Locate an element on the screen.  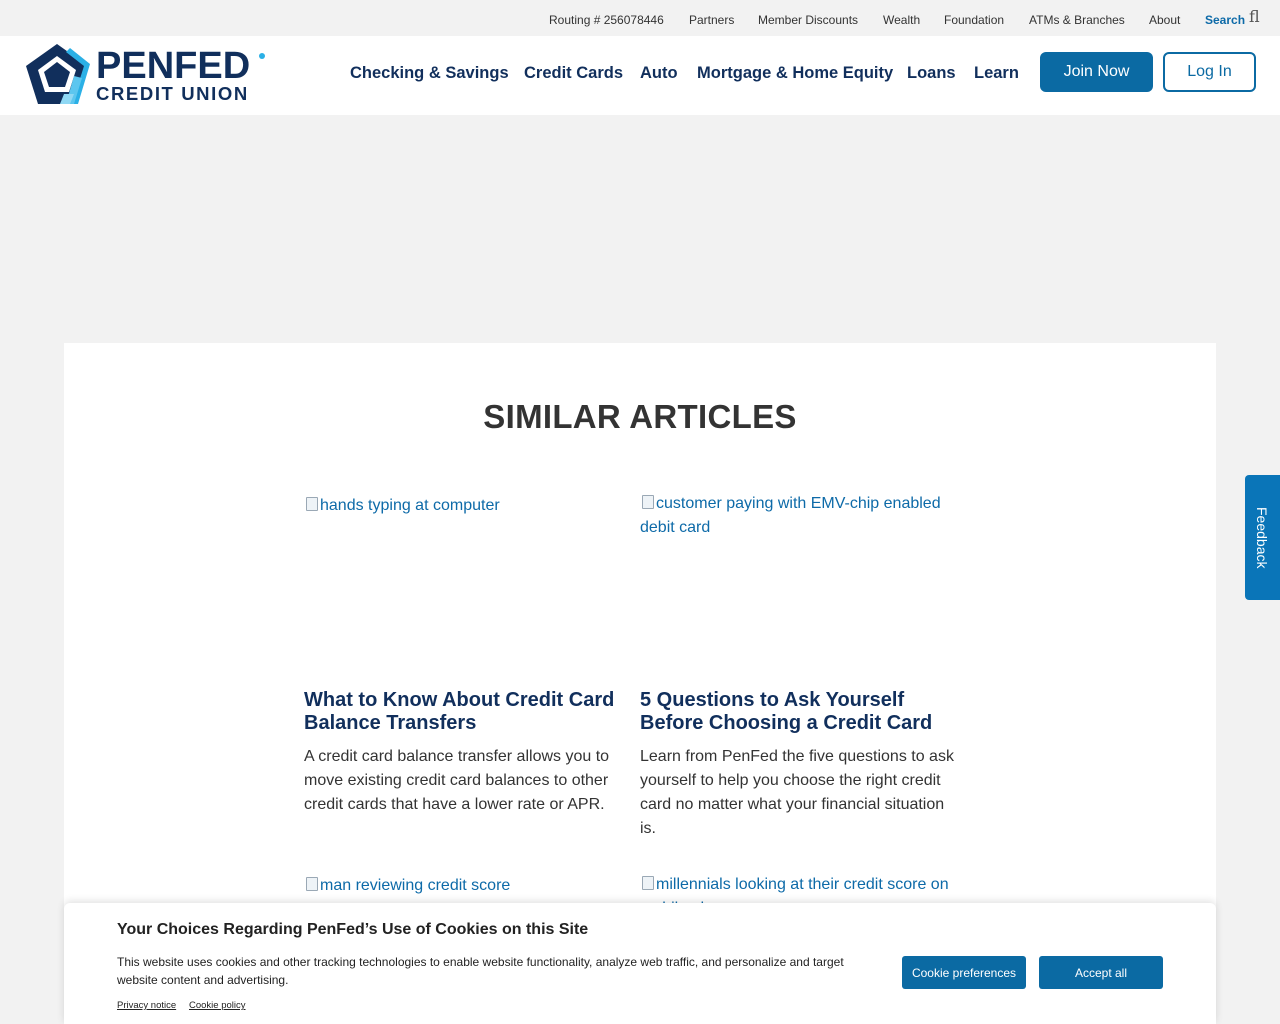
privacy-notice-link: Privacy notice is located at coordinates (146, 1005).